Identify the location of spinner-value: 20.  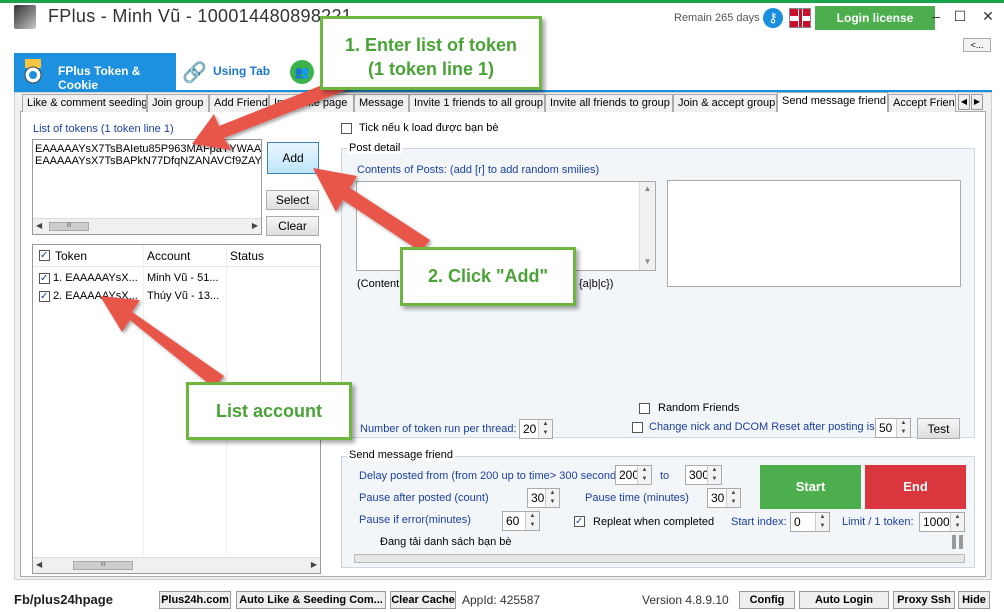
(529, 429).